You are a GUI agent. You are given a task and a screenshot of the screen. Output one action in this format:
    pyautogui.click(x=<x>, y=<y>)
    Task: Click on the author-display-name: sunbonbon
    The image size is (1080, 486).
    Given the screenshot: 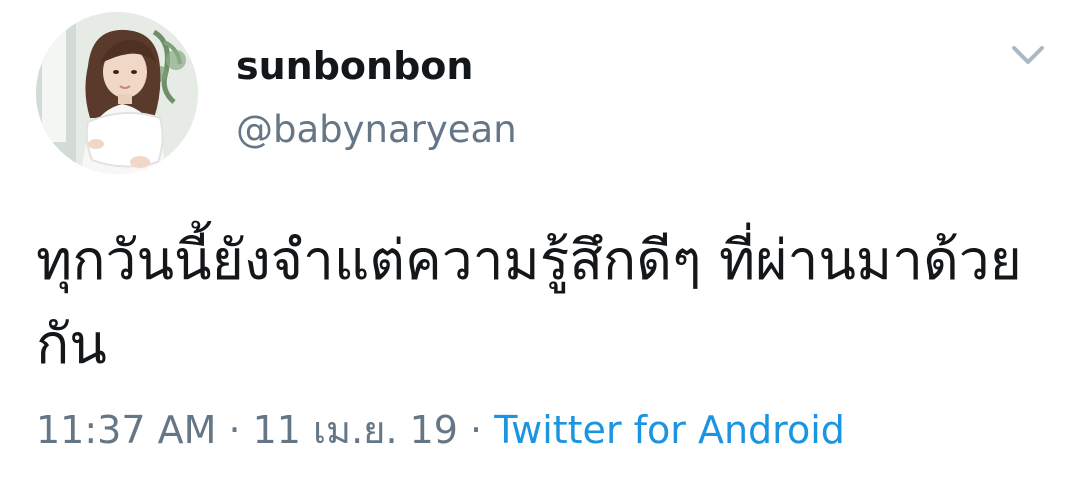 What is the action you would take?
    pyautogui.click(x=354, y=66)
    